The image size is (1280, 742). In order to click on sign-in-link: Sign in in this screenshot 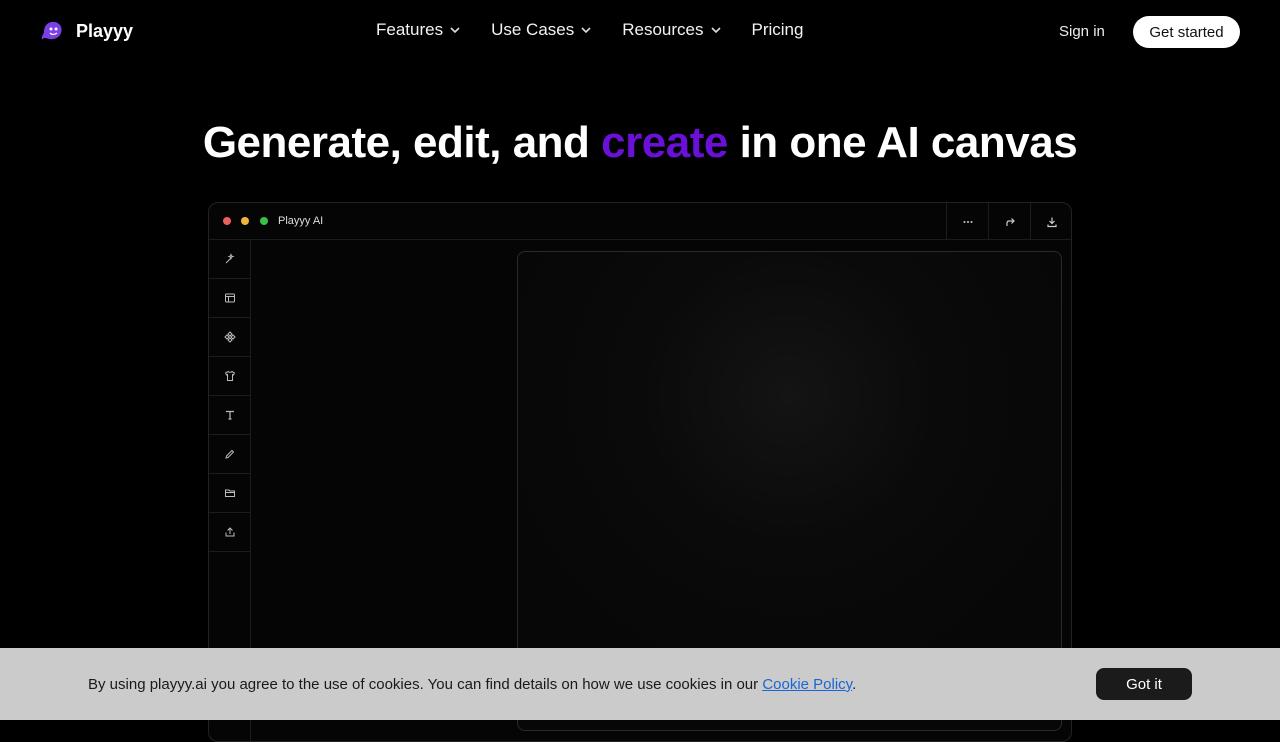, I will do `click(1082, 31)`.